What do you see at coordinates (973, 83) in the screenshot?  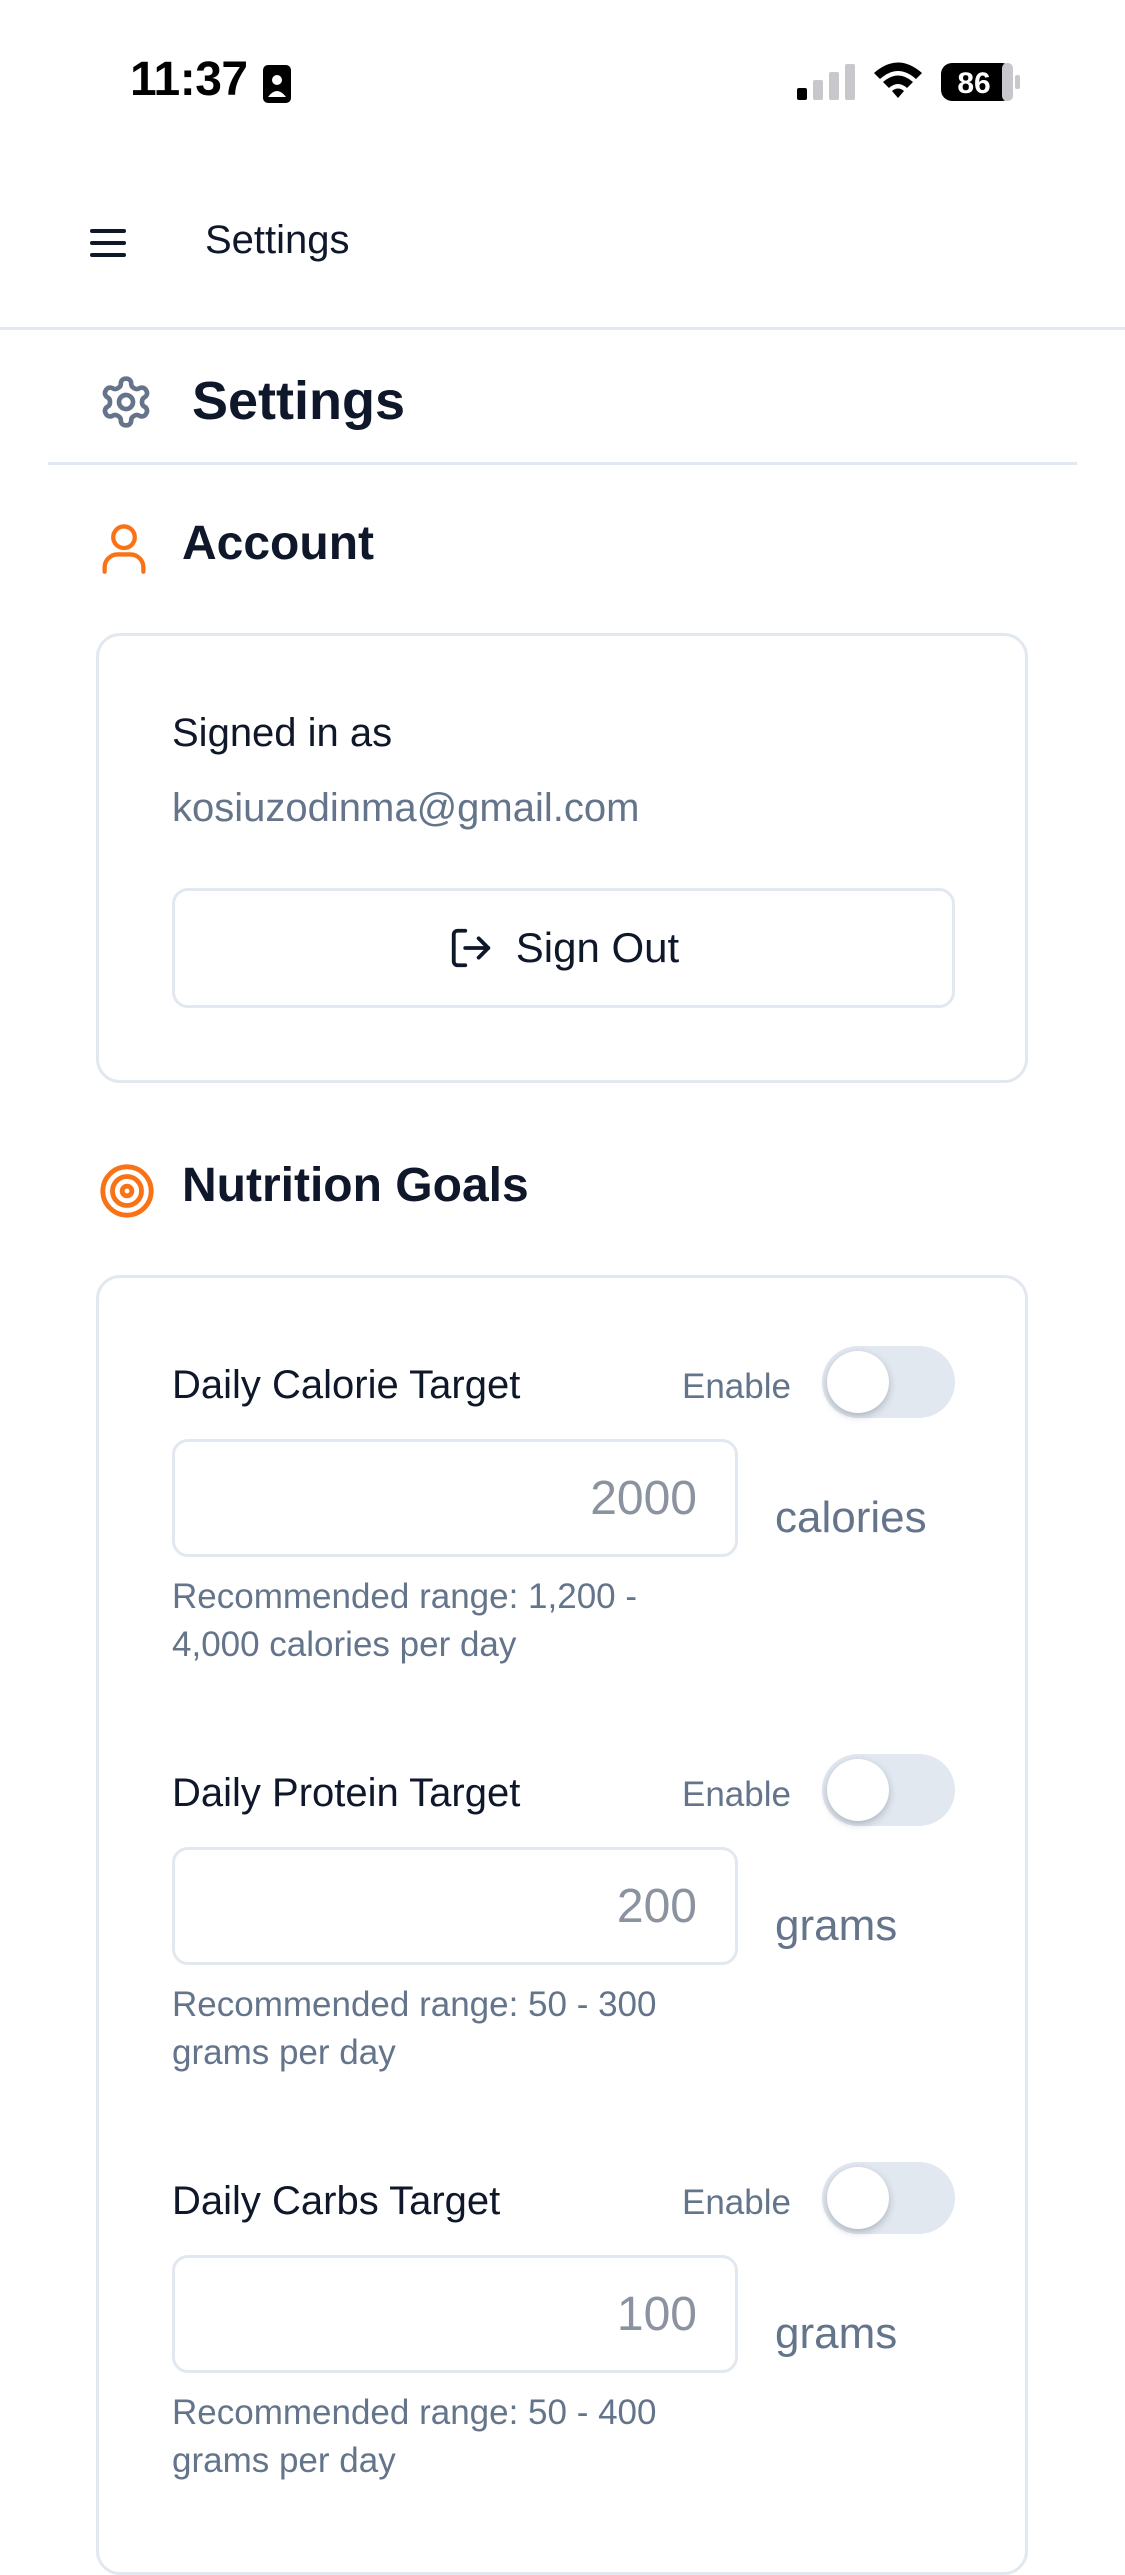 I see `battery-level: 86` at bounding box center [973, 83].